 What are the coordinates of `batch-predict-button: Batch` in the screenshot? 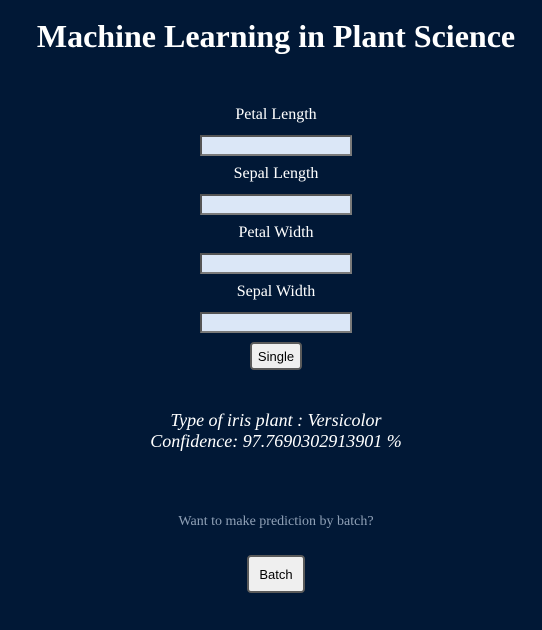 It's located at (276, 574).